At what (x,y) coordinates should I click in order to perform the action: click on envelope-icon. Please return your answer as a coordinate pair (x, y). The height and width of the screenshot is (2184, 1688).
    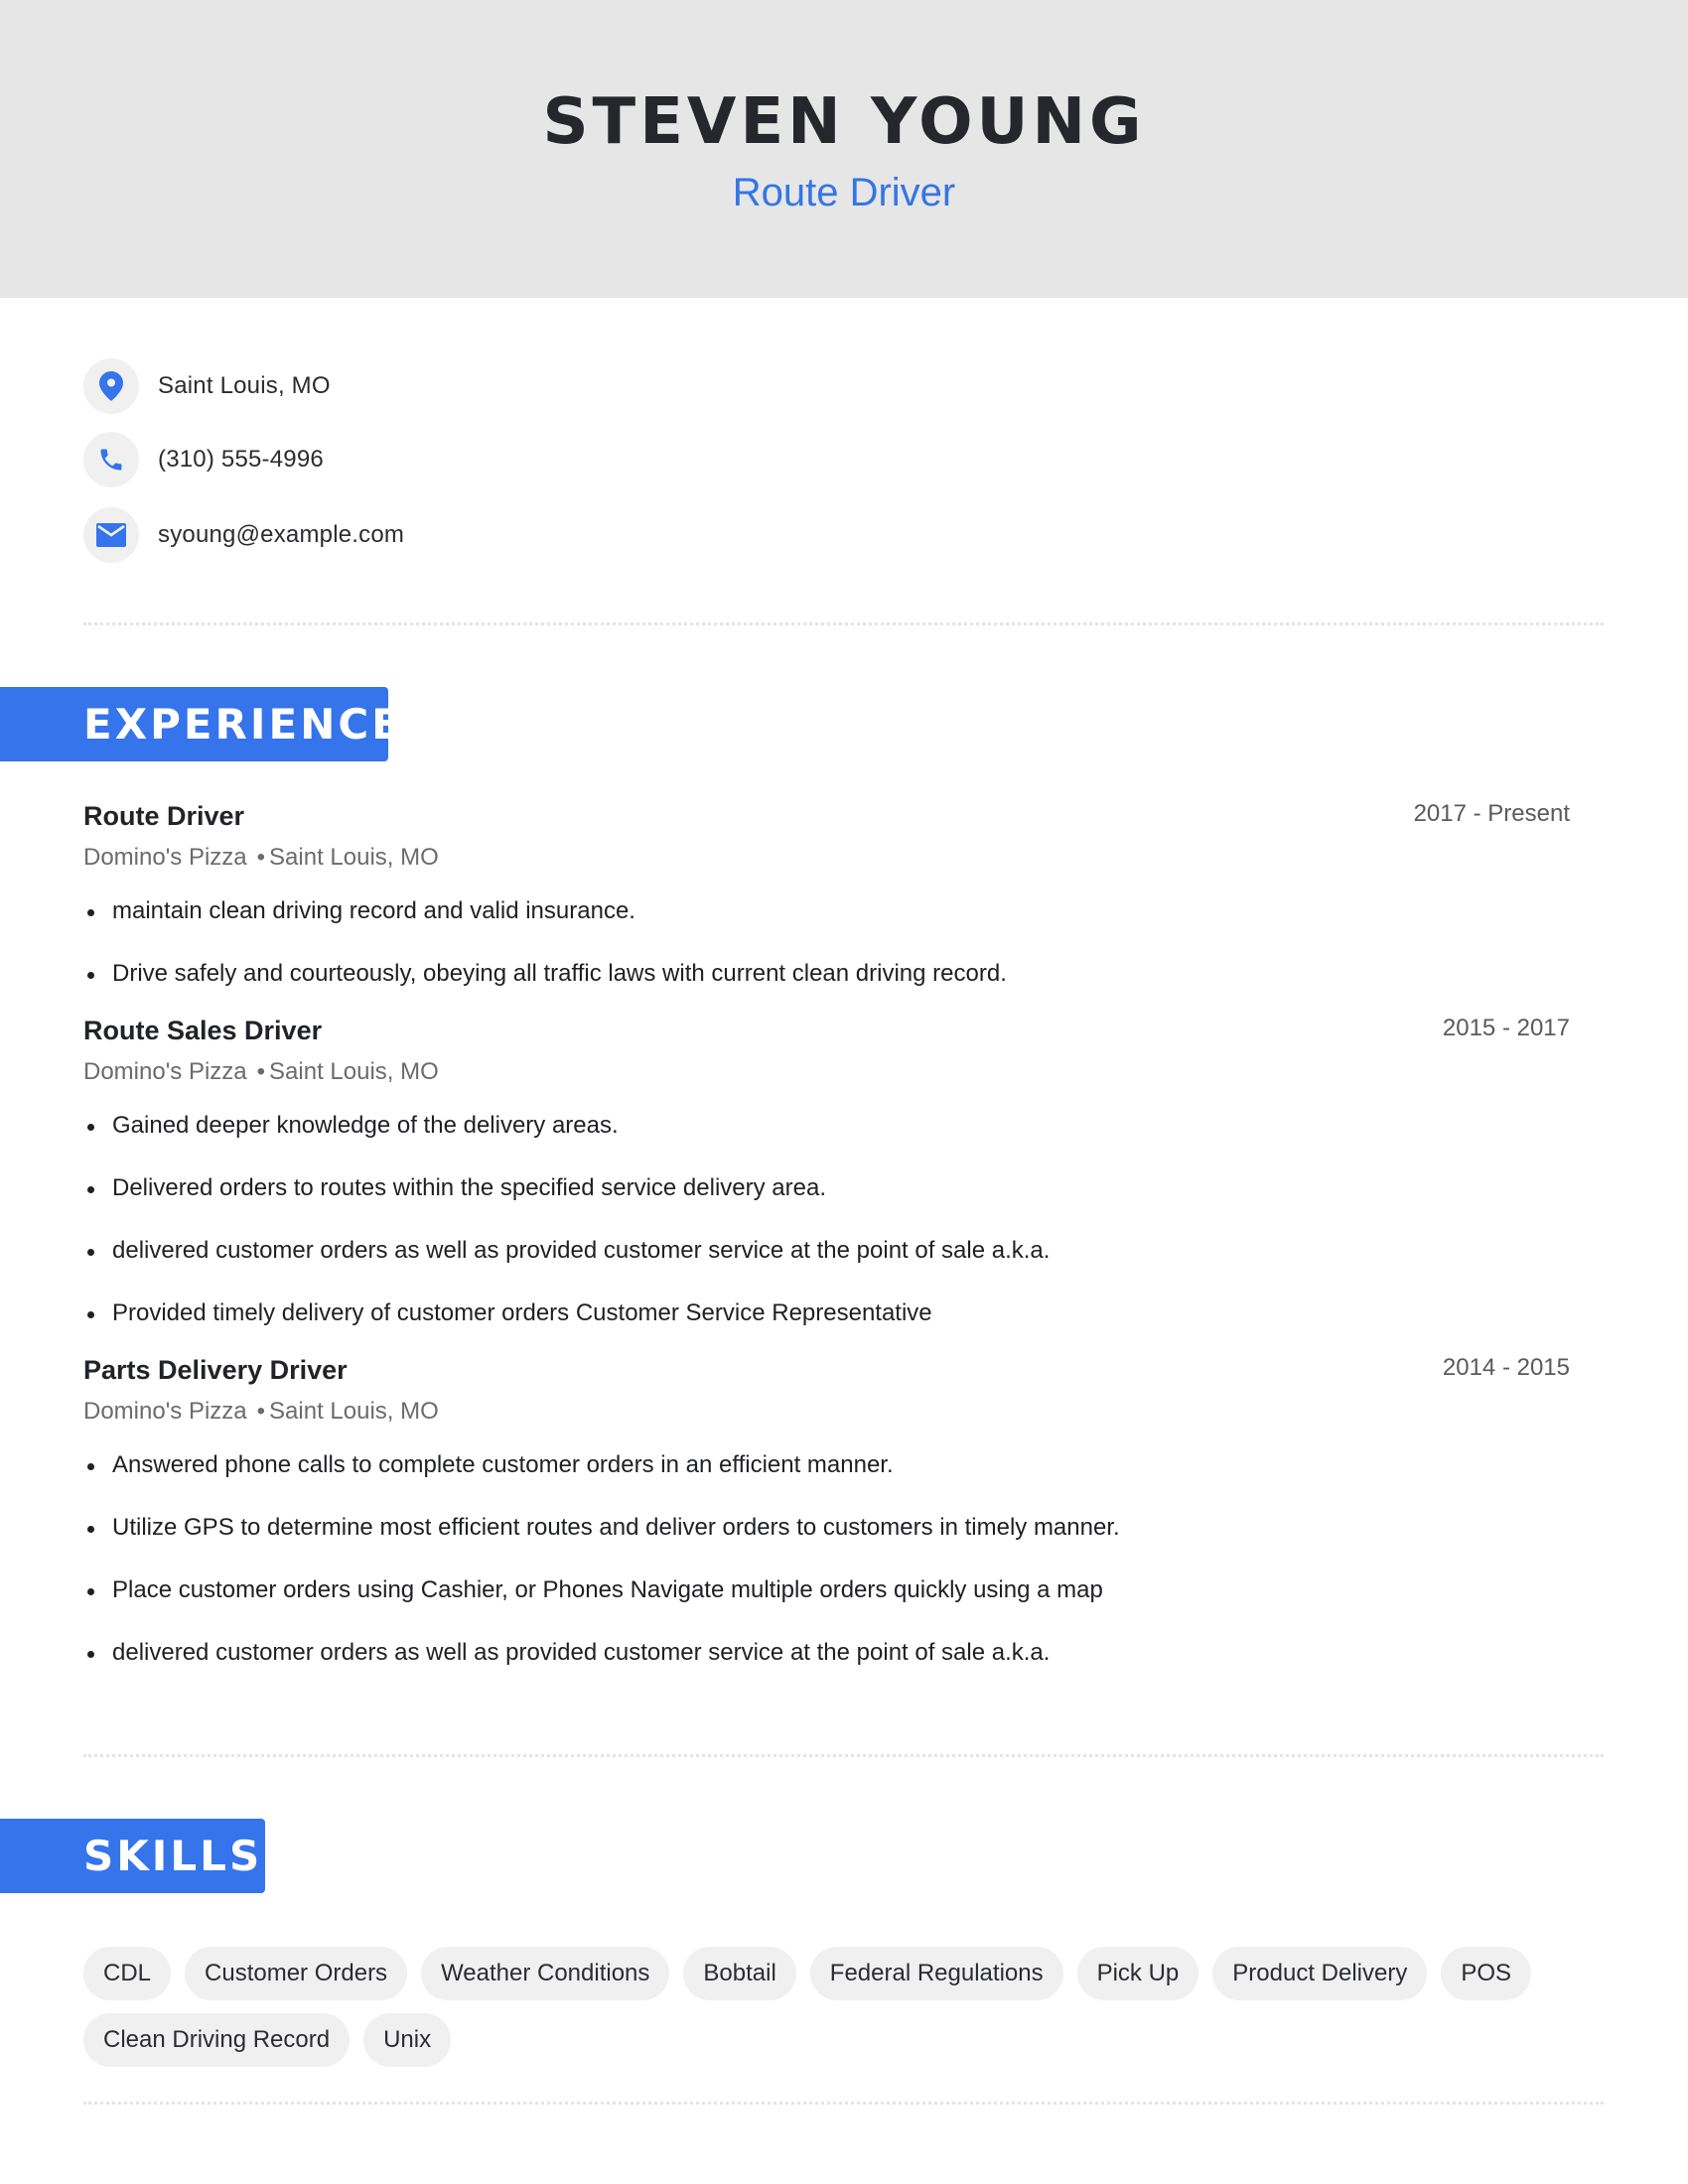
    Looking at the image, I should click on (111, 535).